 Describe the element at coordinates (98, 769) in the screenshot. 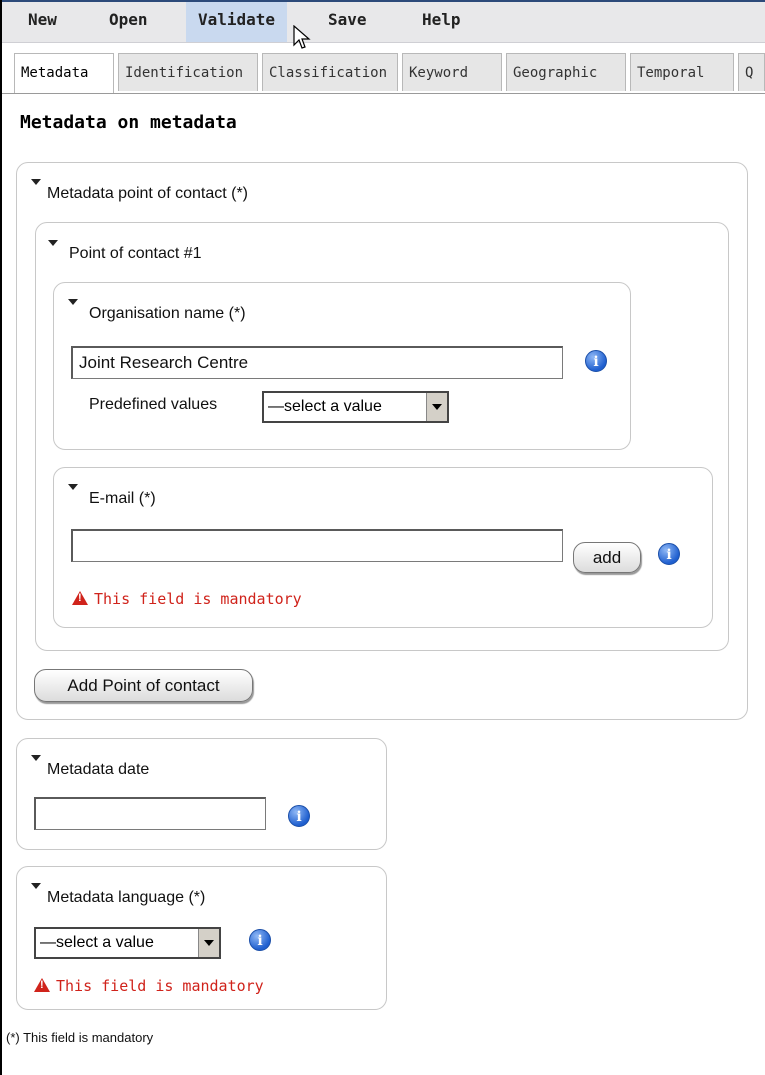

I see `metadata-date-label: Metadata date` at that location.